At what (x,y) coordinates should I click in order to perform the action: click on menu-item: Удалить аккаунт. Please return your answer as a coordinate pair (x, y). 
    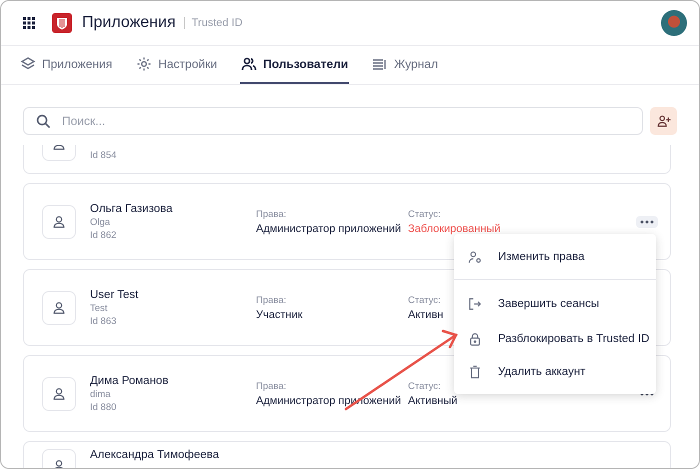
    Looking at the image, I should click on (555, 371).